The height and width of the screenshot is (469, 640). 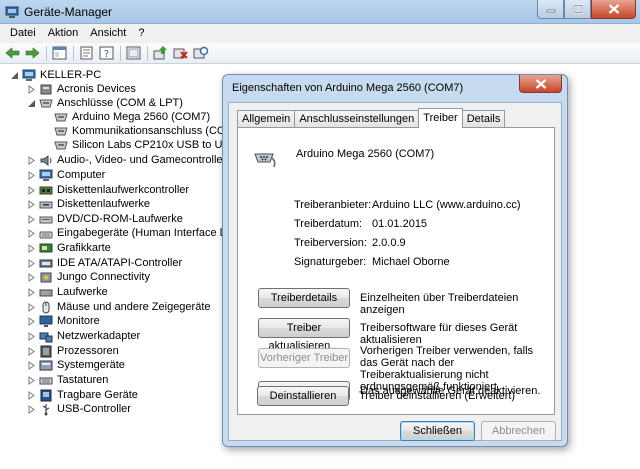 What do you see at coordinates (126, 160) in the screenshot?
I see `tree-category-audio: Audio-, Video- und Gamecontroller` at bounding box center [126, 160].